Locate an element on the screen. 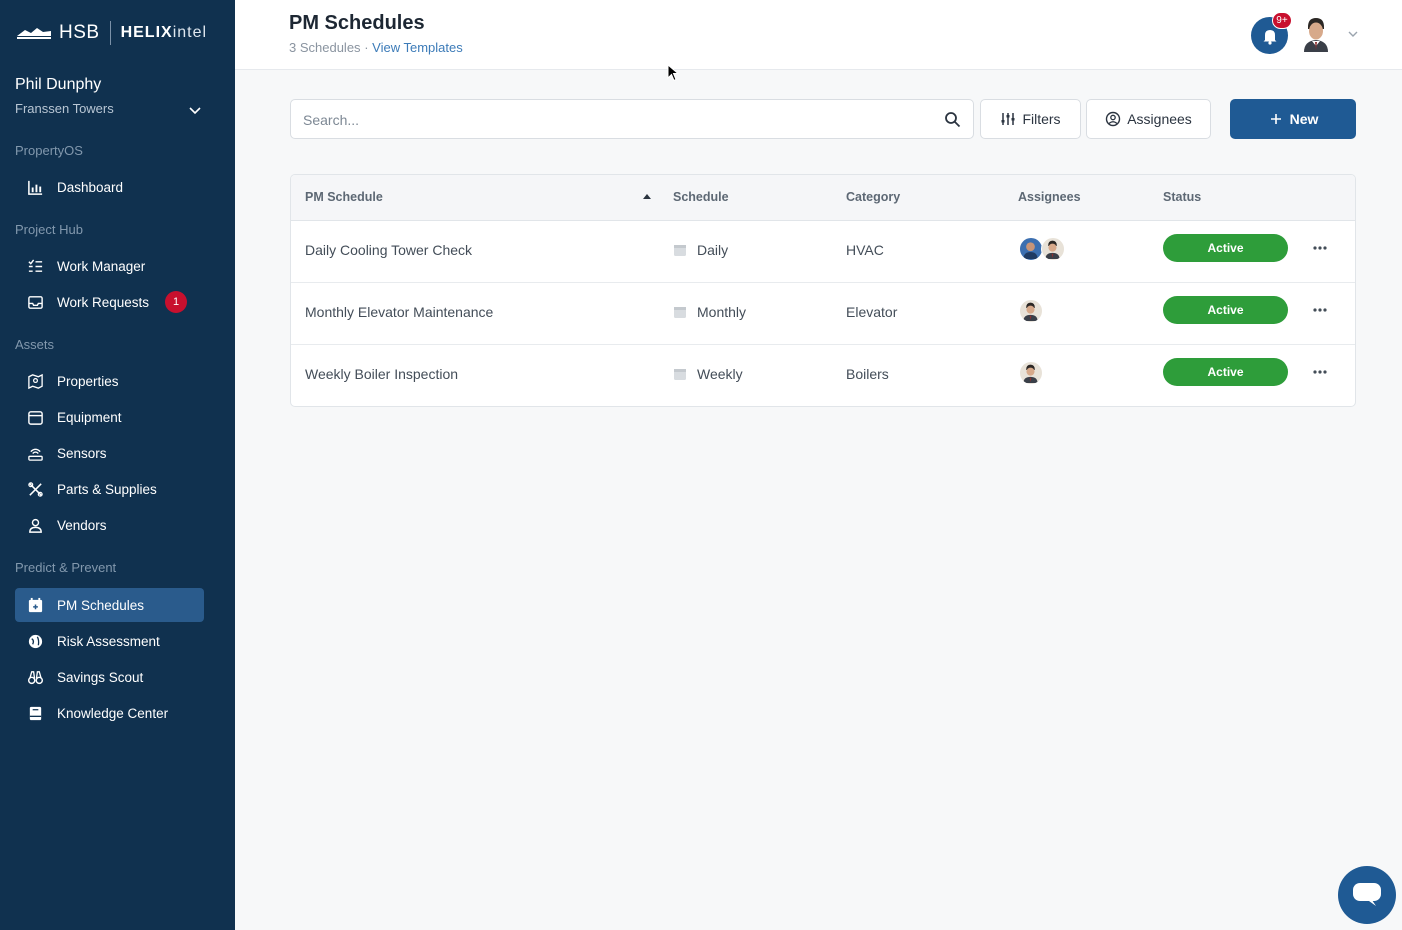 The width and height of the screenshot is (1402, 930). view-templates-link: View Templates is located at coordinates (417, 47).